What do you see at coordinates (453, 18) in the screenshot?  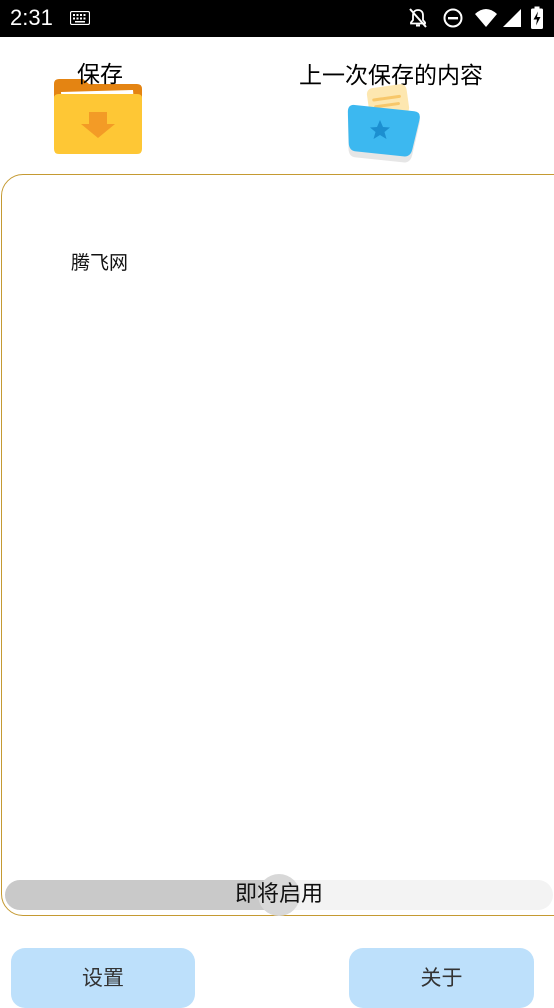 I see `do-not-disturb-icon` at bounding box center [453, 18].